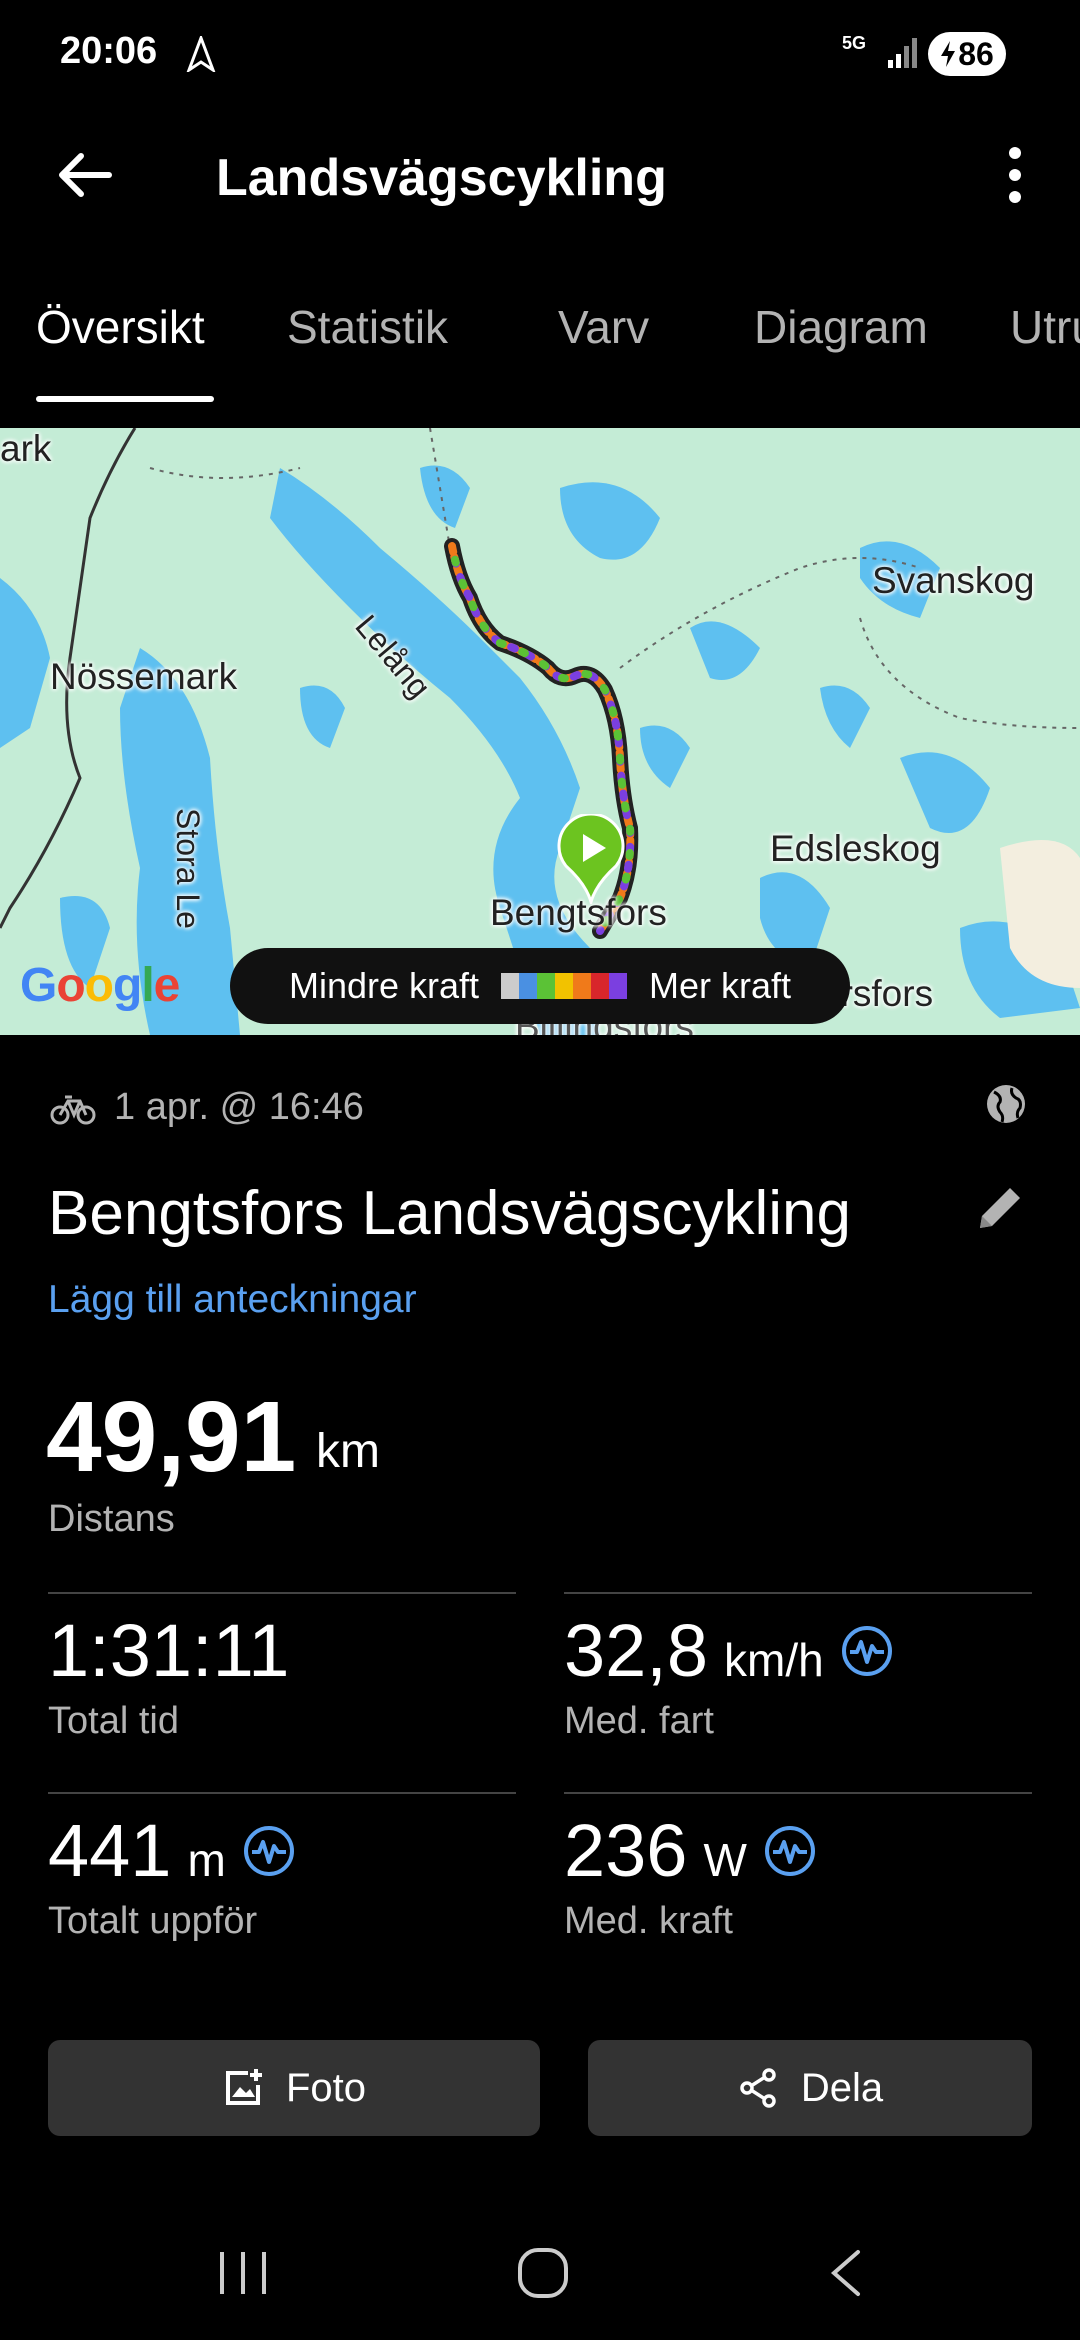 The image size is (1080, 2340). I want to click on back-arrow-icon, so click(85, 175).